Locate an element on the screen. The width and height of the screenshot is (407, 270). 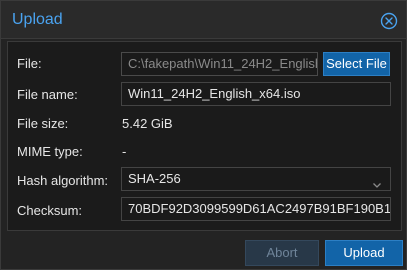
dialog-titlebar: Upload is located at coordinates (203, 20).